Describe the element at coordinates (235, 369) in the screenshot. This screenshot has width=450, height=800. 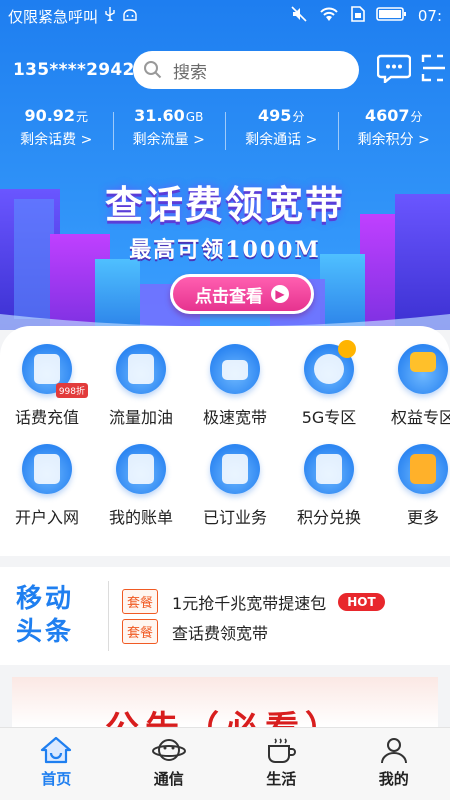
I see `router-icon` at that location.